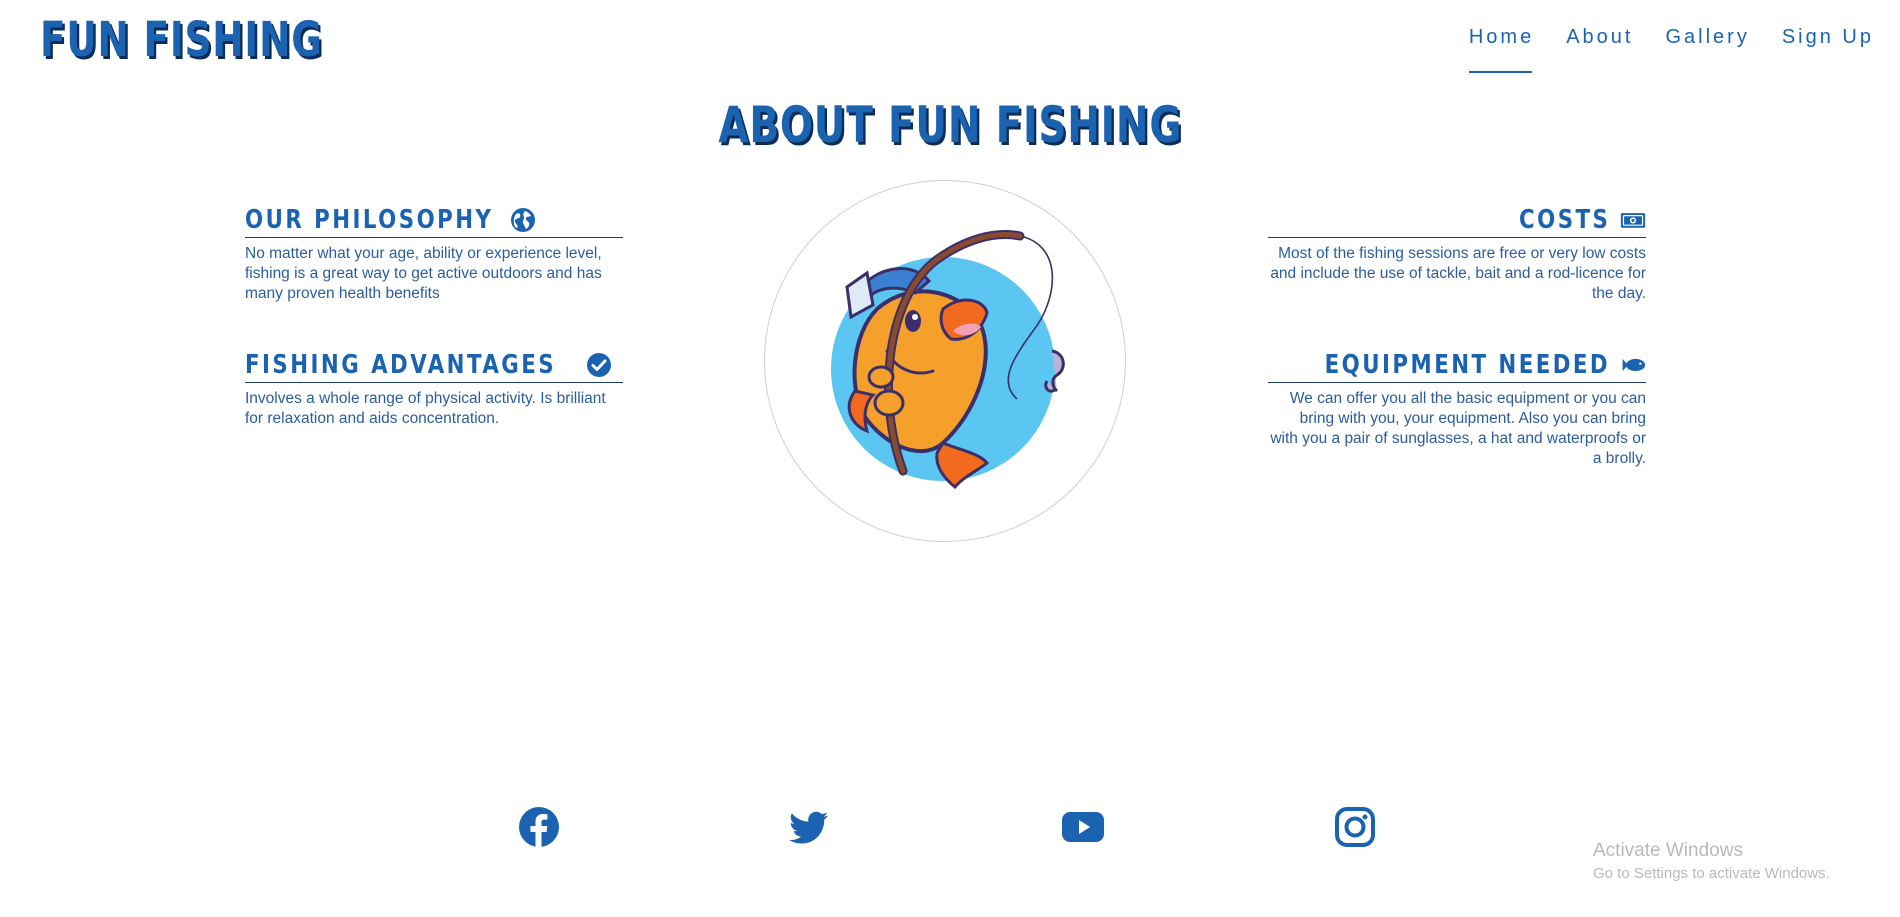 This screenshot has height=917, width=1900. I want to click on feature-heading: EQUIPMENT NEEDED, so click(1457, 366).